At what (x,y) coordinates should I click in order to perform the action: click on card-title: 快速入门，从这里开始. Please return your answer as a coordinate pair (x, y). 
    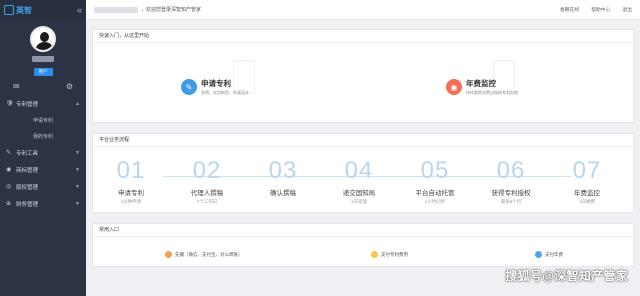
    Looking at the image, I should click on (363, 36).